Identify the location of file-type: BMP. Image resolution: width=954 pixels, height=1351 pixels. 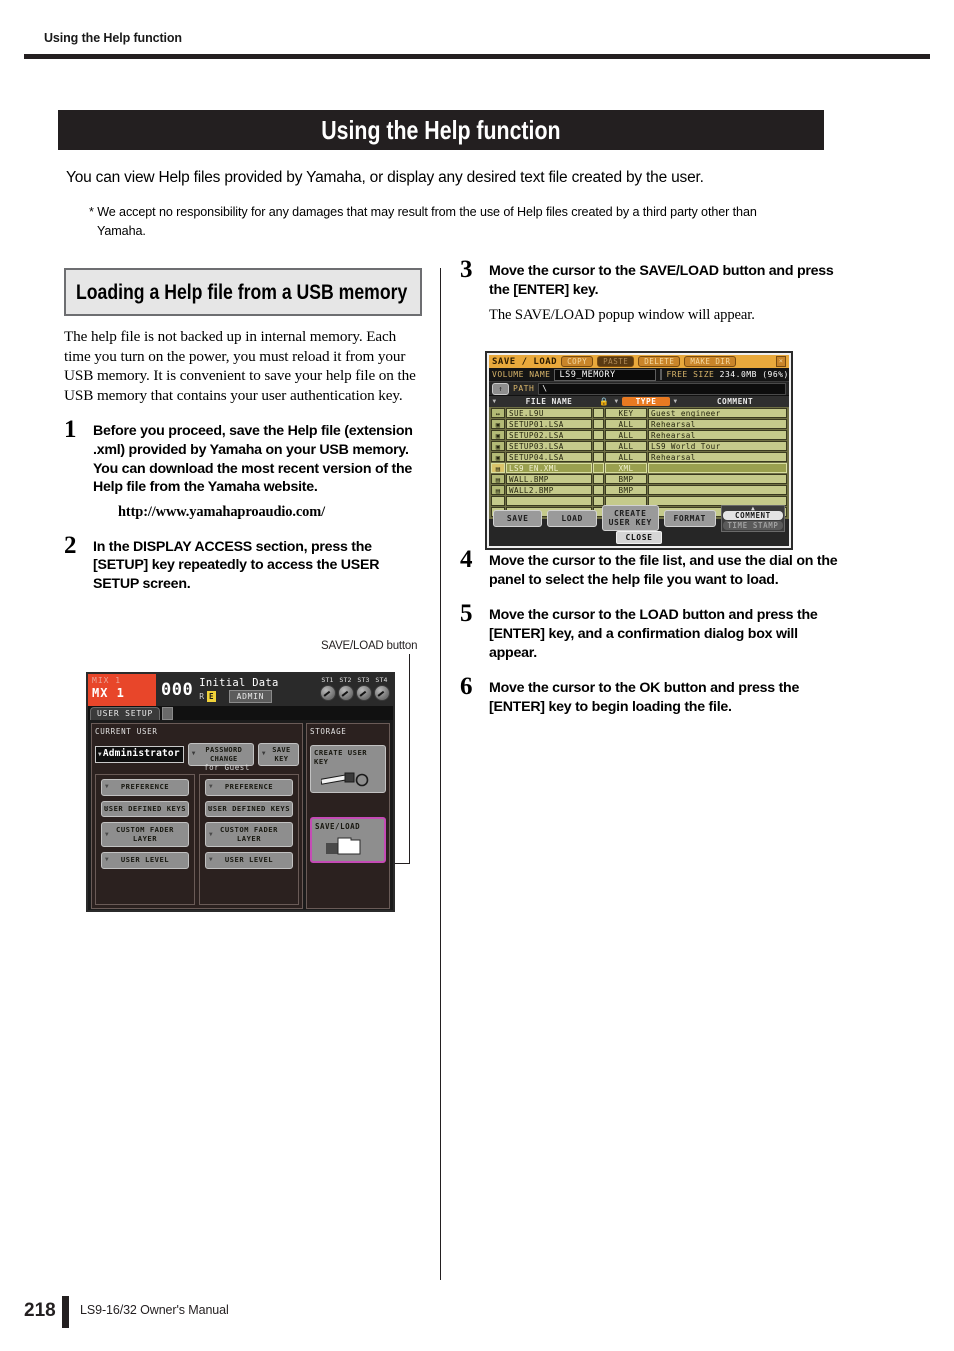
(626, 490).